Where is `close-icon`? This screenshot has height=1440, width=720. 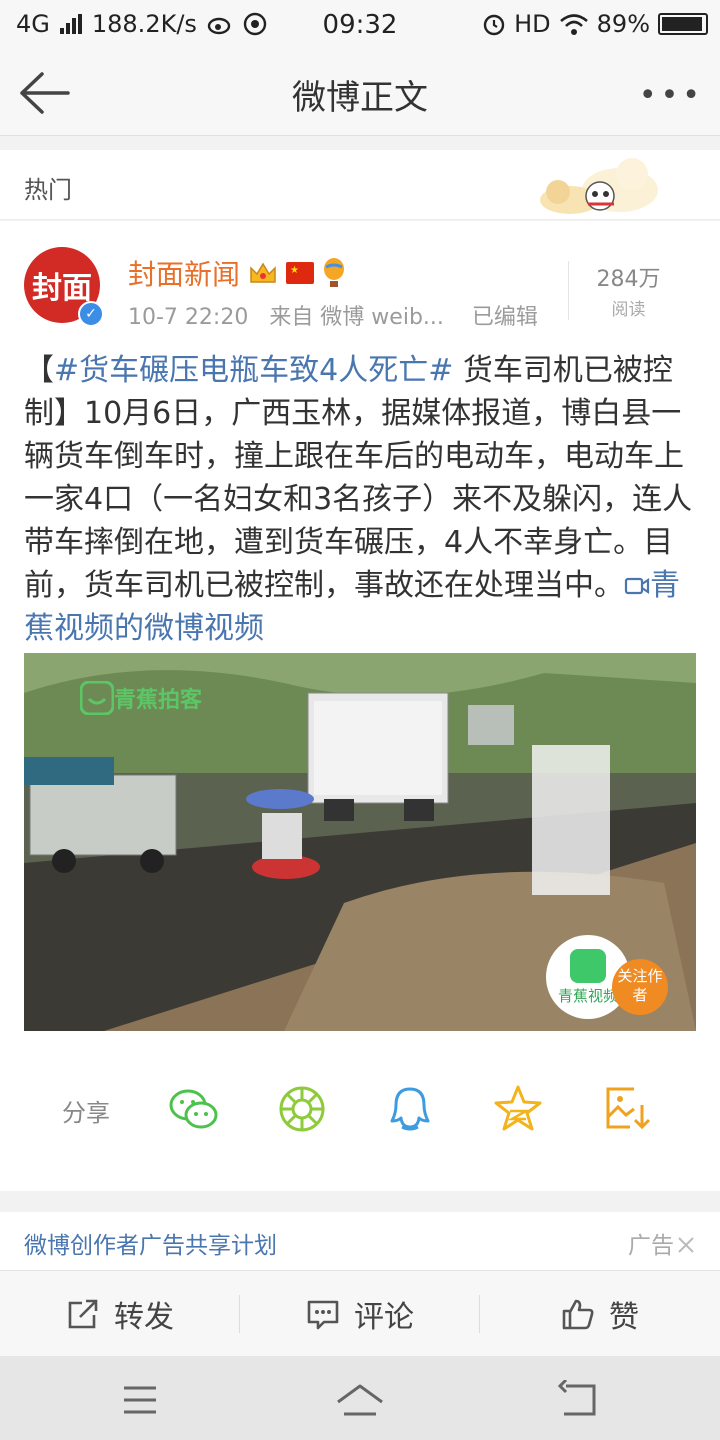 close-icon is located at coordinates (686, 1245).